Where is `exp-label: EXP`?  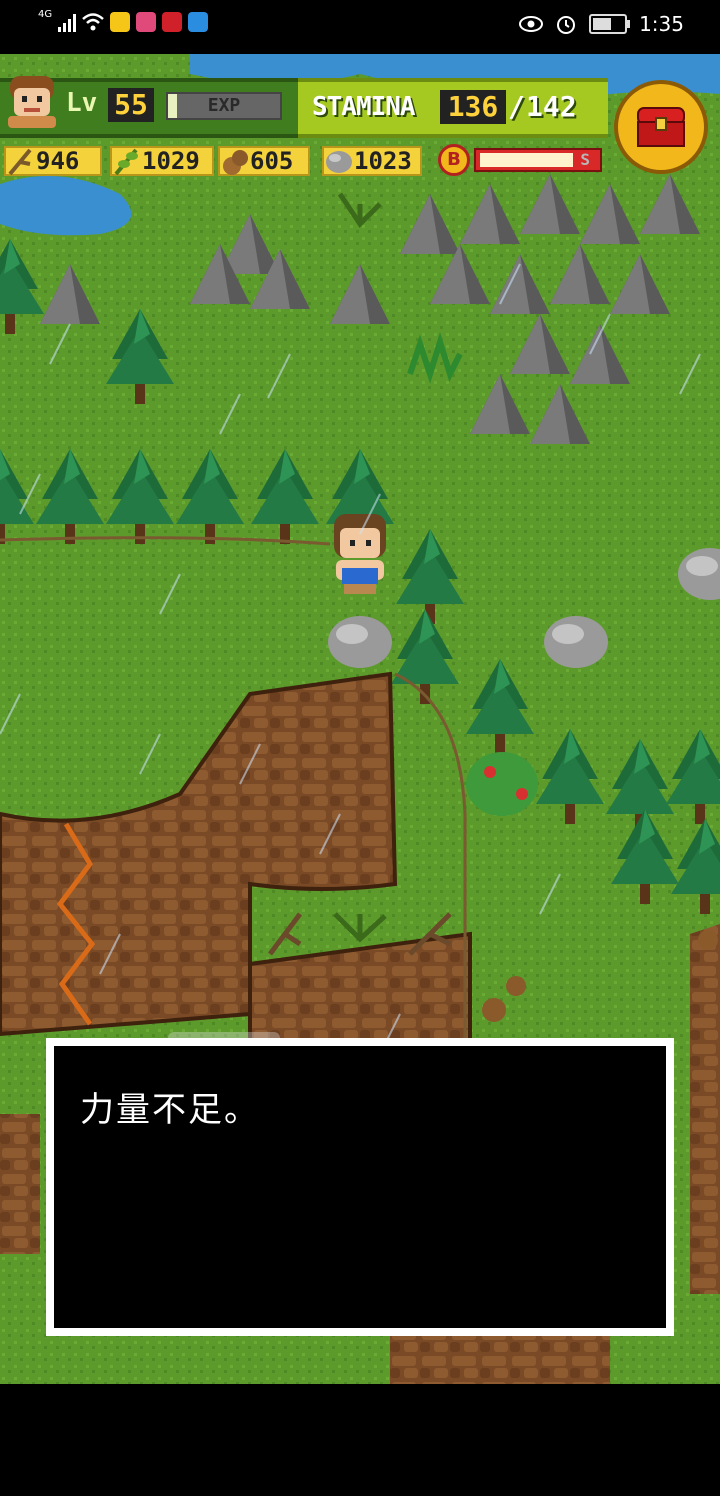 exp-label: EXP is located at coordinates (224, 105).